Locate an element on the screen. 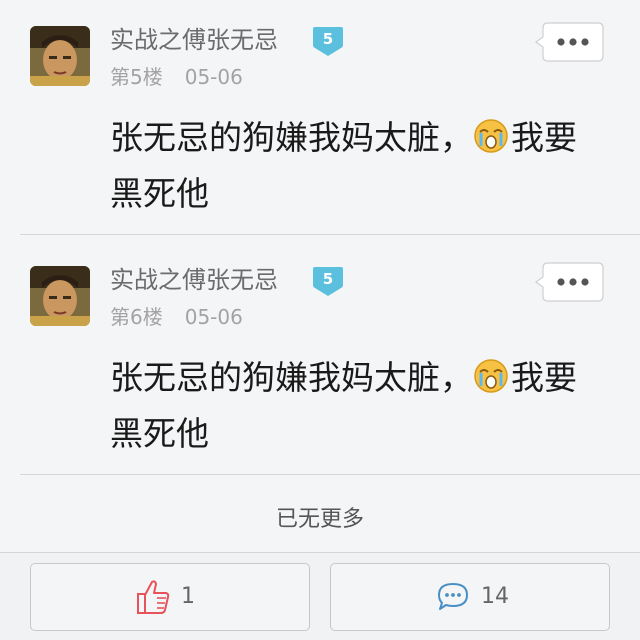 The height and width of the screenshot is (640, 640). floor-label: 第5楼 is located at coordinates (136, 77).